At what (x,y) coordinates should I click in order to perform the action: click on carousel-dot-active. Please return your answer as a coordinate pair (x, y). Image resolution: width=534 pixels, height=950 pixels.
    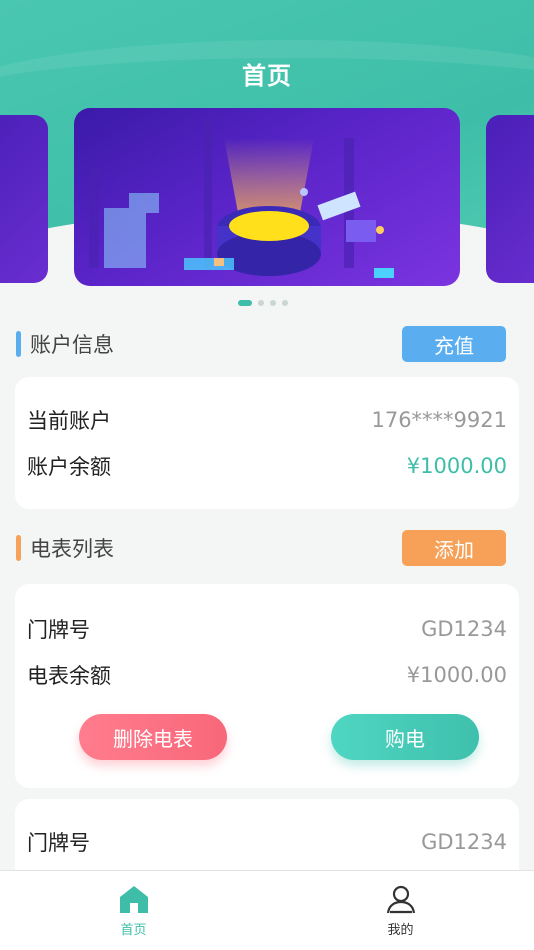
    Looking at the image, I should click on (245, 303).